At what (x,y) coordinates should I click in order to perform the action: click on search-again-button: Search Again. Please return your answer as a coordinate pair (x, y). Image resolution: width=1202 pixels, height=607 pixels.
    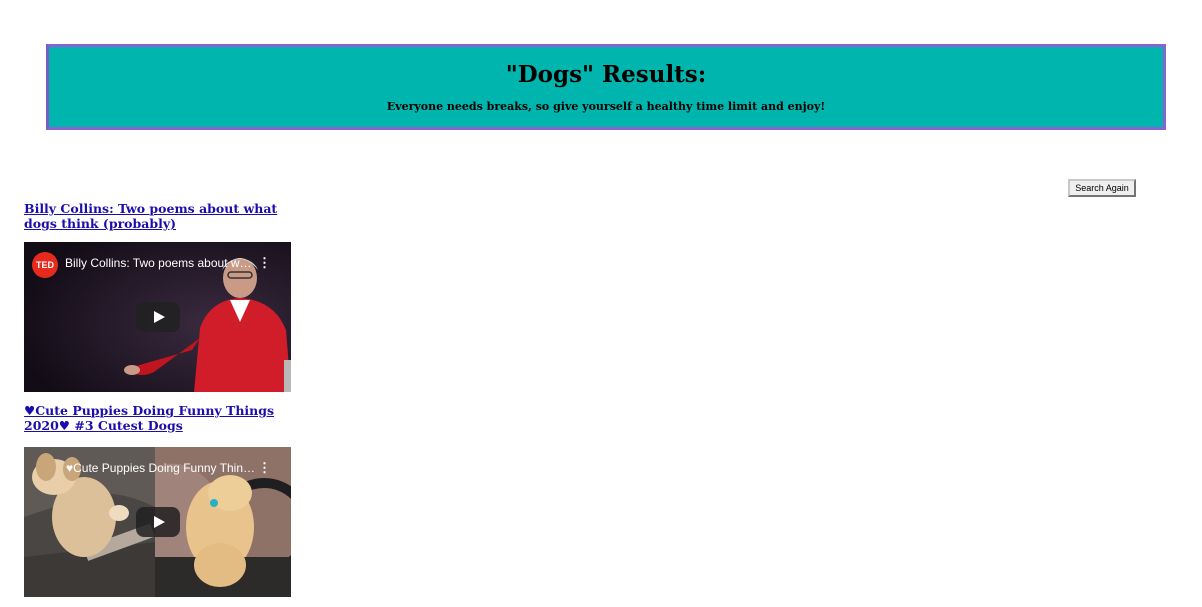
    Looking at the image, I should click on (1102, 188).